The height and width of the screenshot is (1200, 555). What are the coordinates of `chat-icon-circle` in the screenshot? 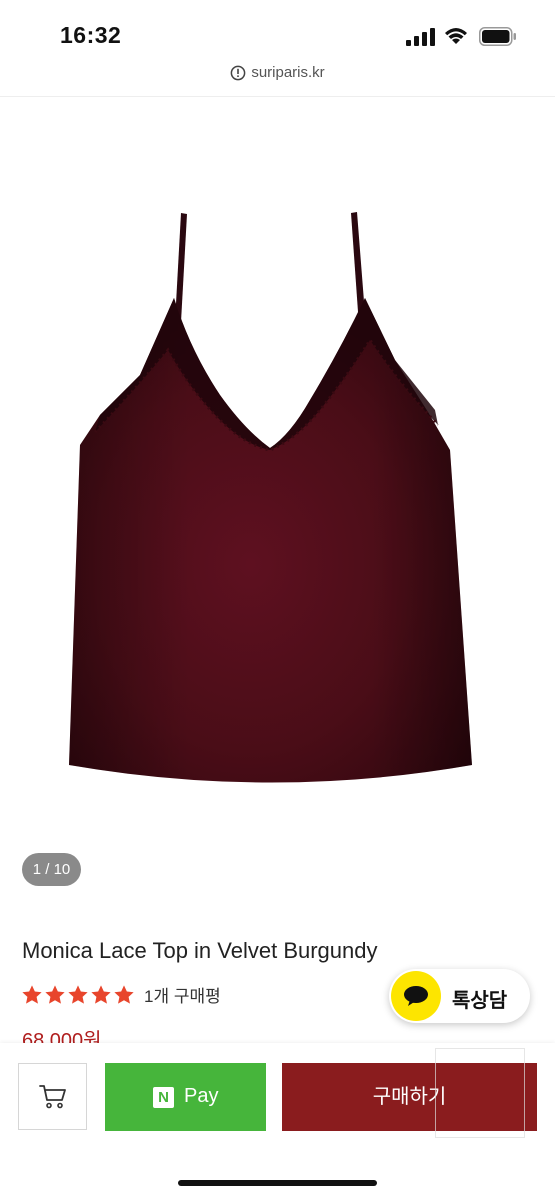 It's located at (416, 996).